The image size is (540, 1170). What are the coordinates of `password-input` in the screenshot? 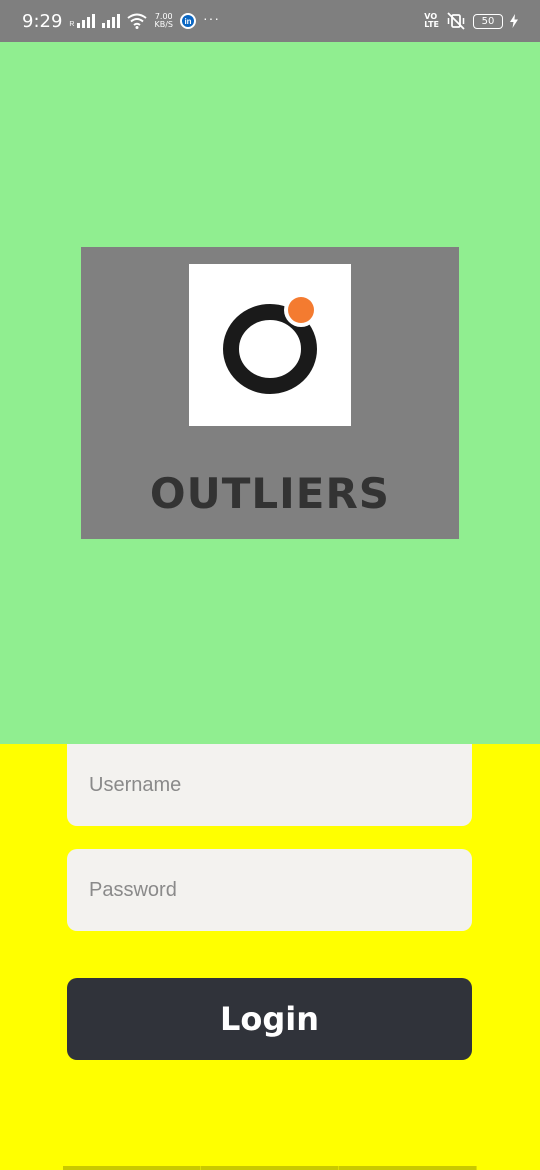 It's located at (269, 890).